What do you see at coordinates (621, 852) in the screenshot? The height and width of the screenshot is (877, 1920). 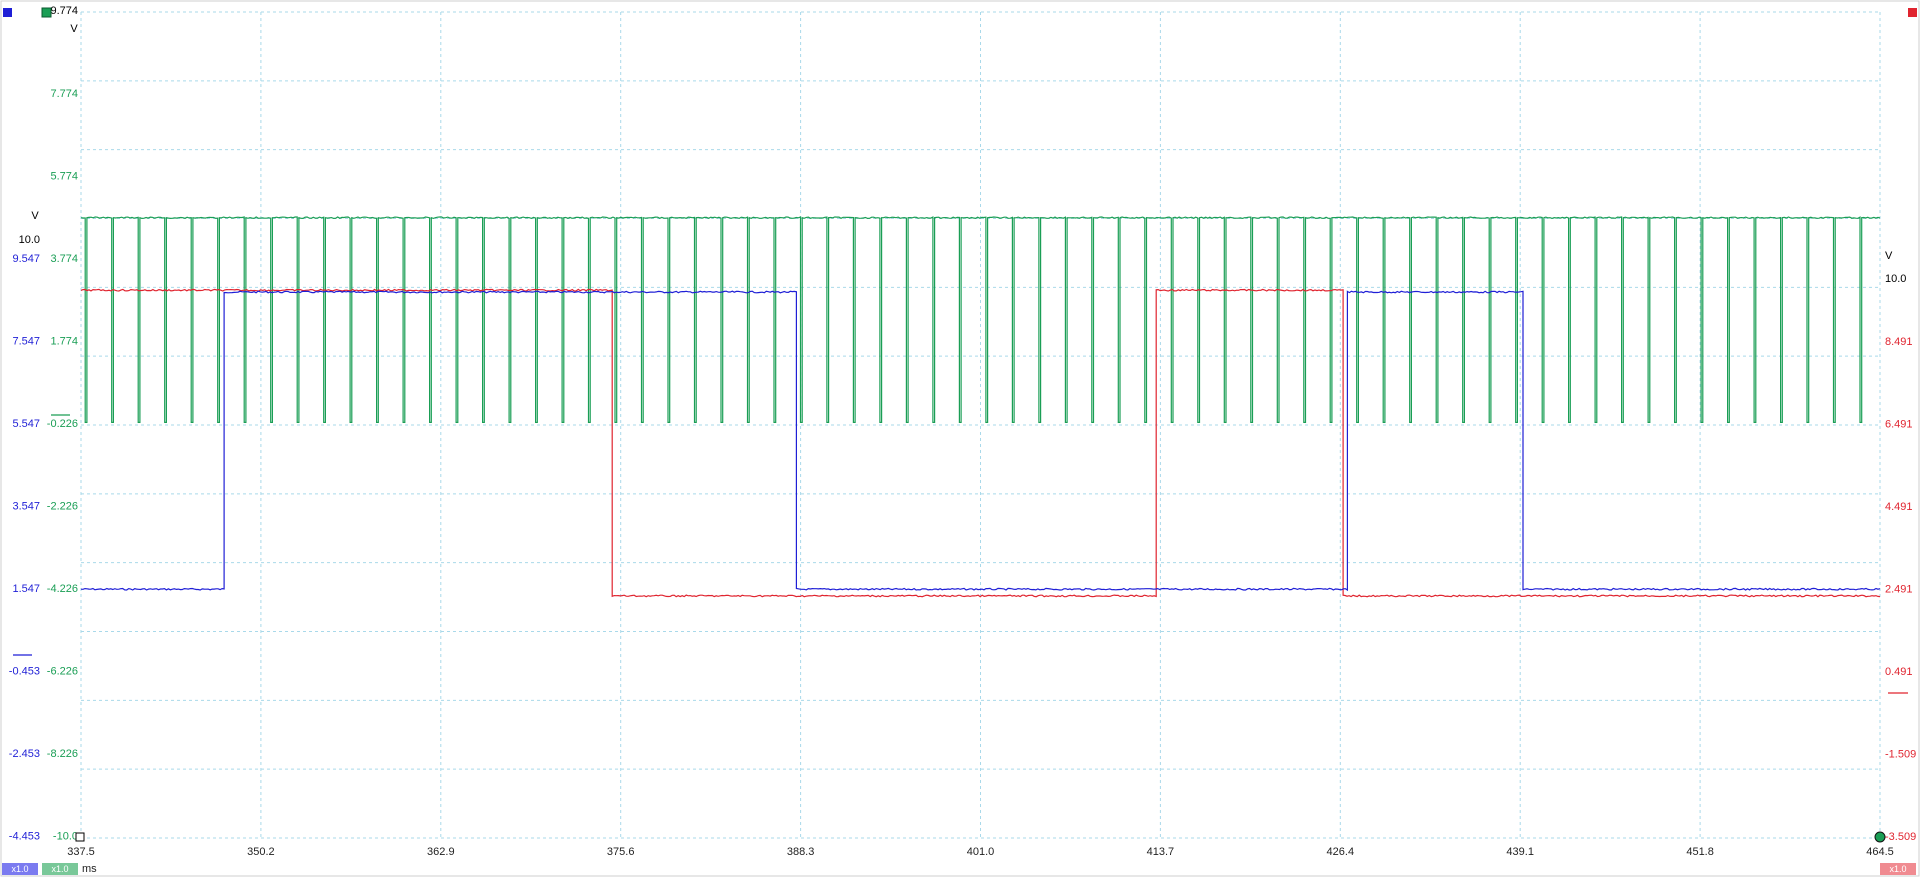 I see `x-tick-label: 375.6` at bounding box center [621, 852].